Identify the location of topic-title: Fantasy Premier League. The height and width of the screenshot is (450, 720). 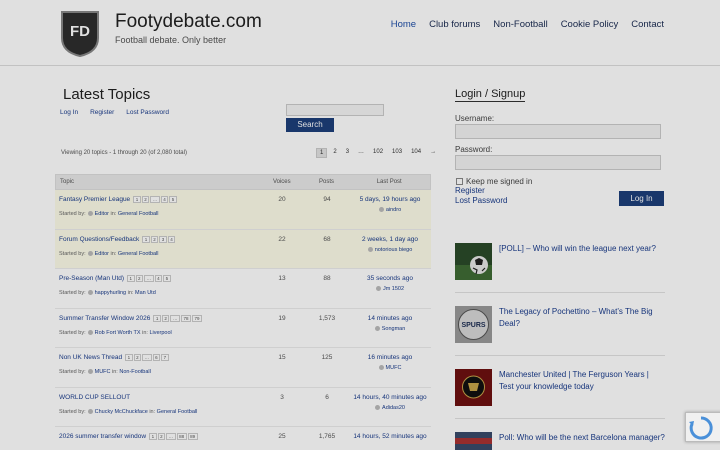
(94, 199).